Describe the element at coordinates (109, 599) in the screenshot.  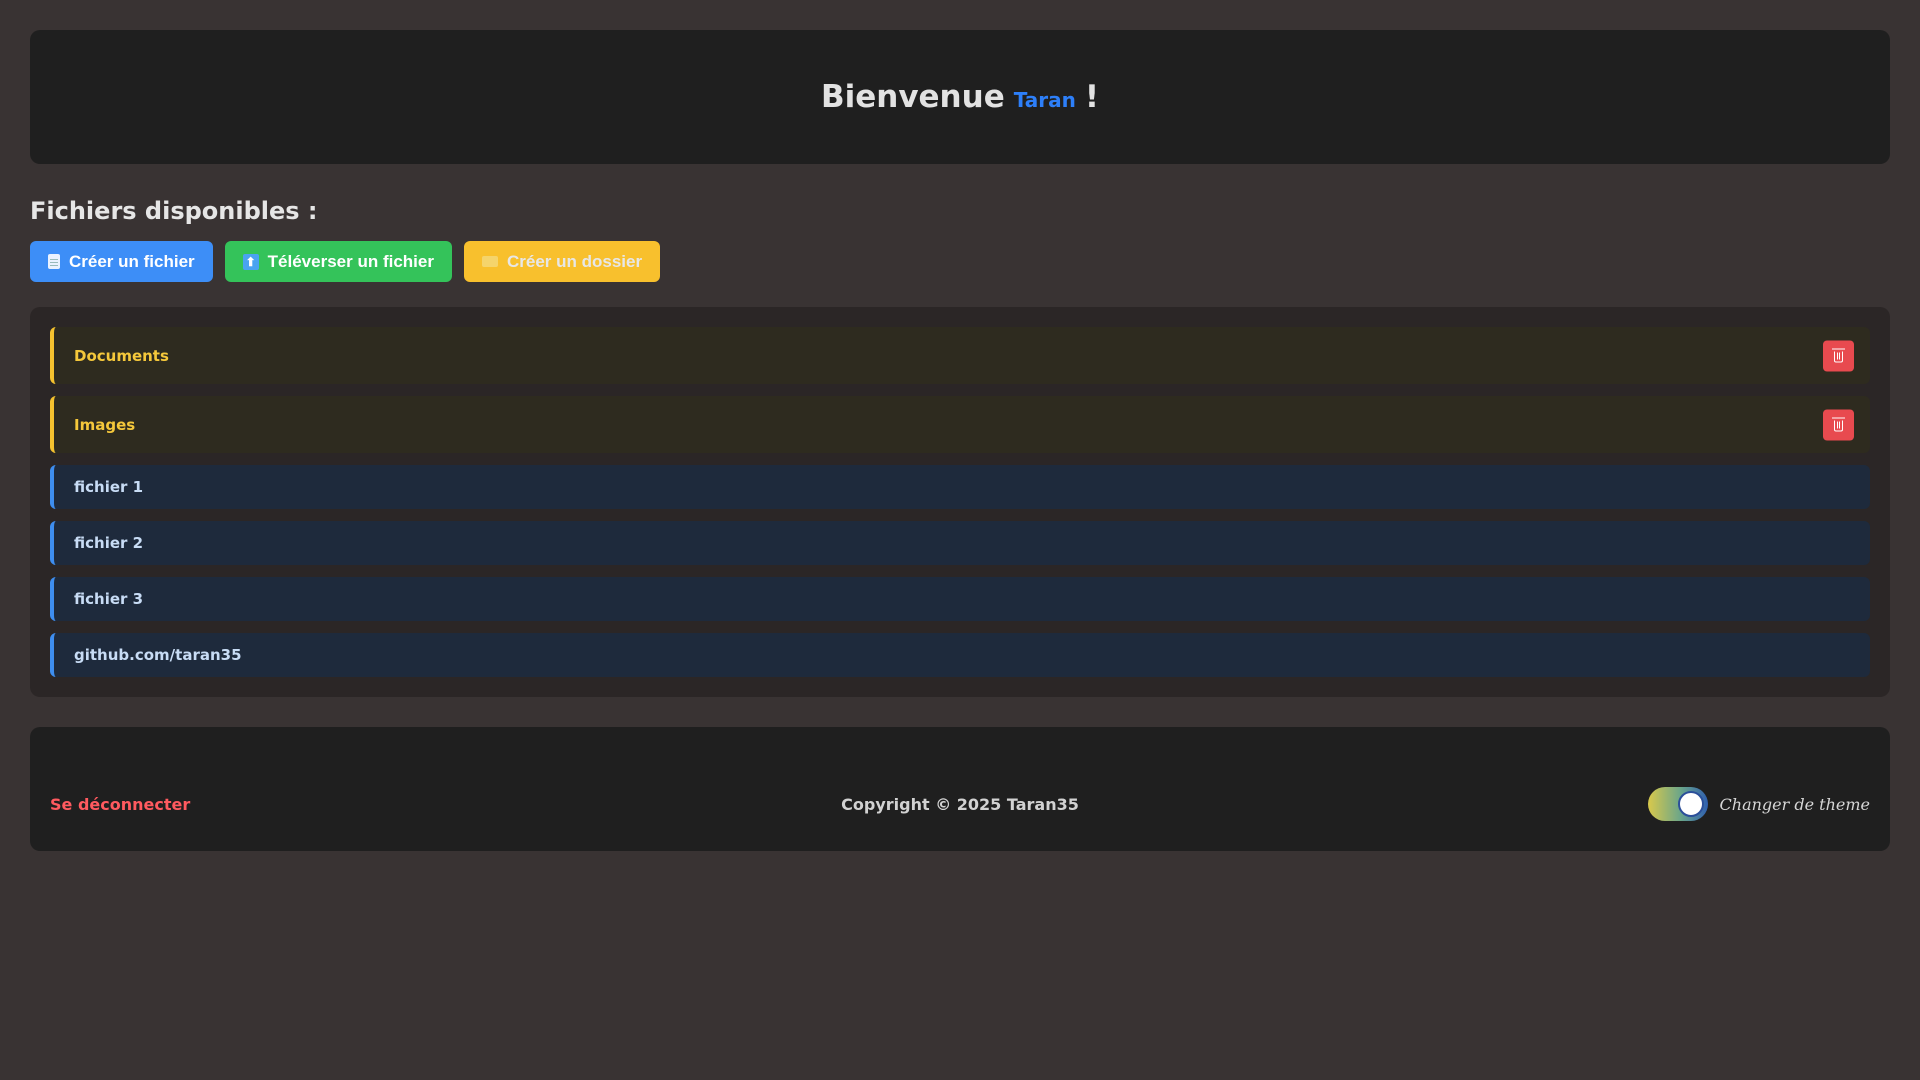
I see `file-name: fichier 3` at that location.